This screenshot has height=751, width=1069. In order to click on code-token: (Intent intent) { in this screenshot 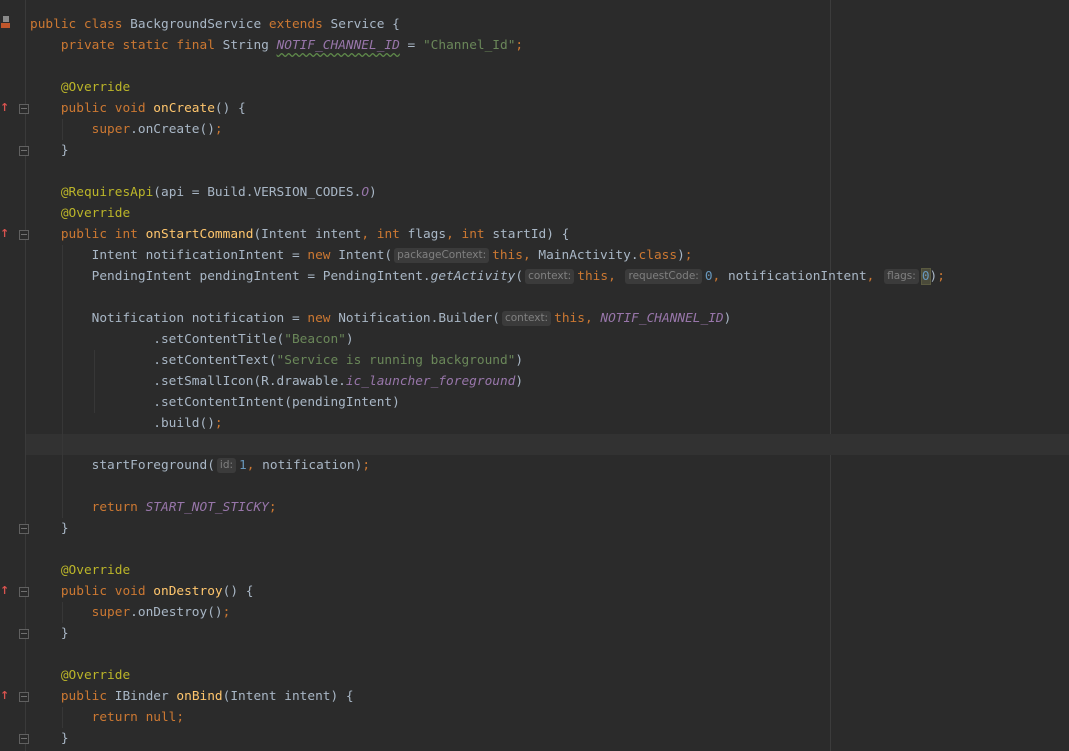, I will do `click(288, 696)`.